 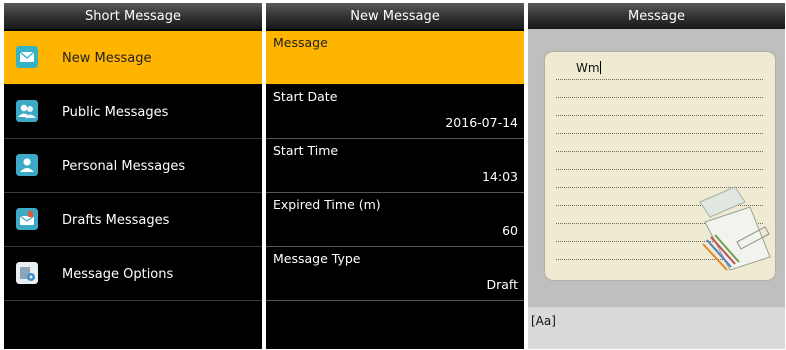 What do you see at coordinates (317, 258) in the screenshot?
I see `message-type-label: Message Type` at bounding box center [317, 258].